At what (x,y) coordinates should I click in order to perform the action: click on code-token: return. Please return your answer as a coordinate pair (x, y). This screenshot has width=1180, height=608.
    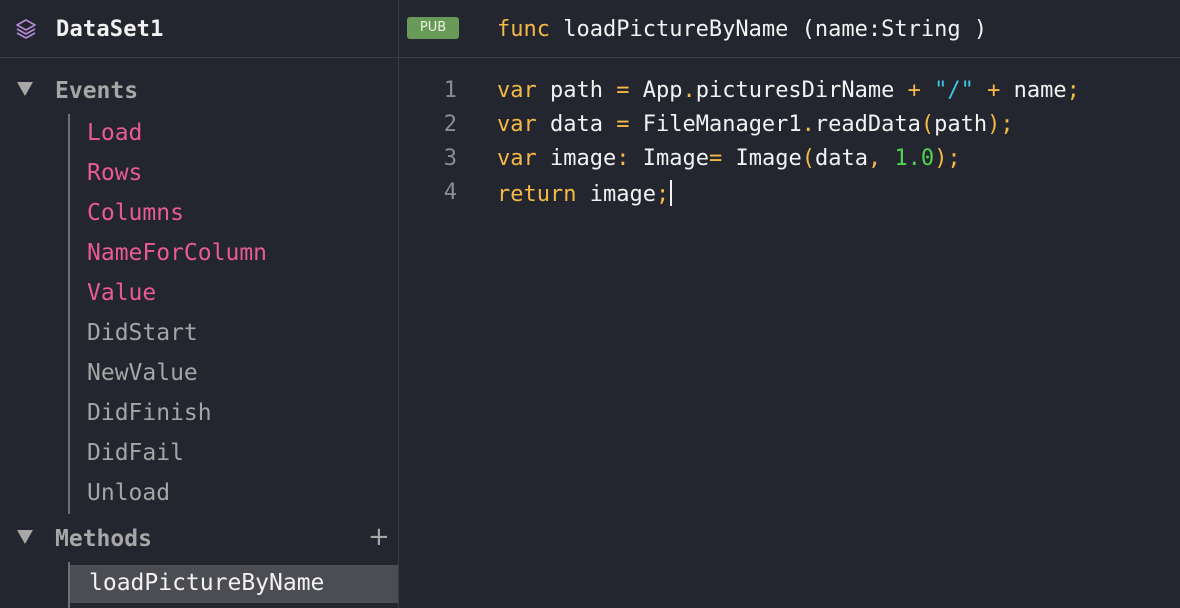
    Looking at the image, I should click on (537, 194).